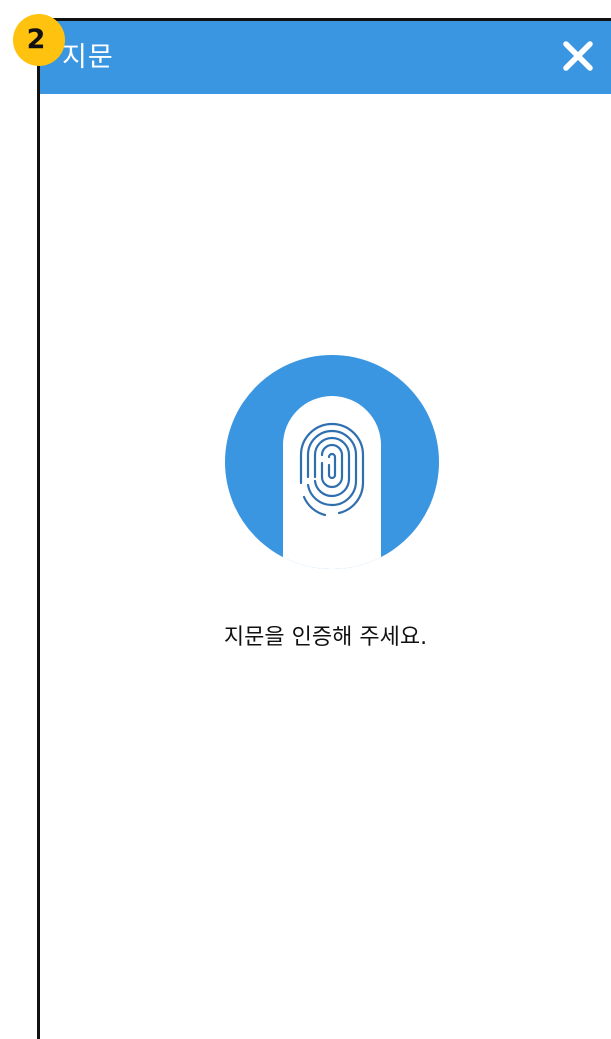  I want to click on dialog-title: 지문, so click(88, 57).